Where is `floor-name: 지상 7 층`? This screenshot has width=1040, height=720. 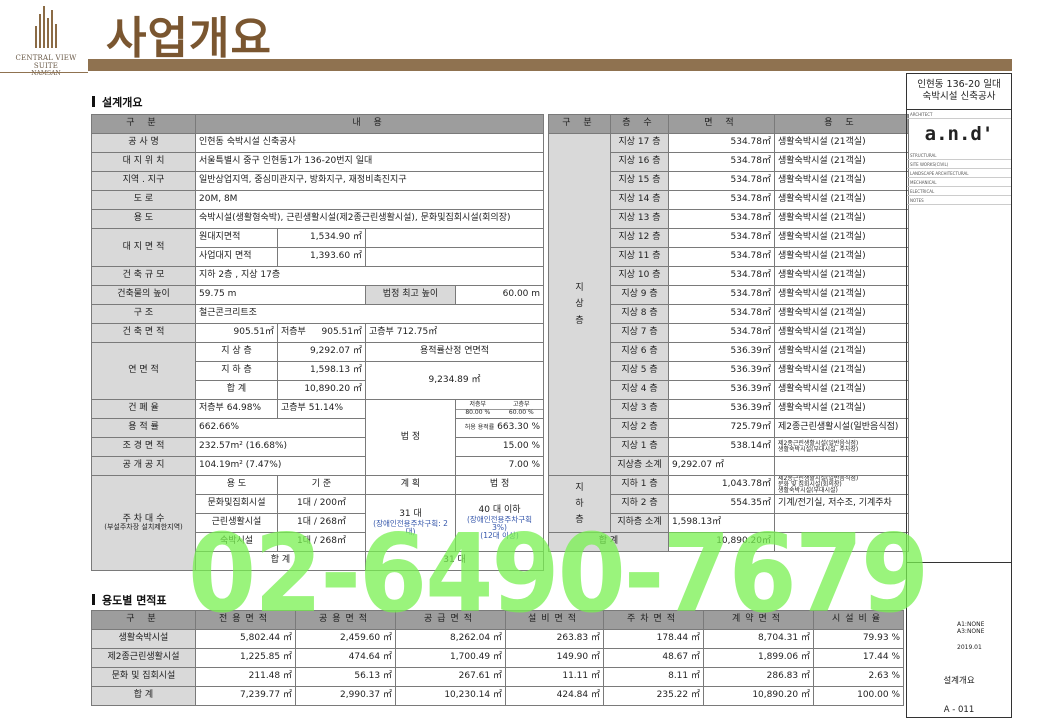 floor-name: 지상 7 층 is located at coordinates (639, 333).